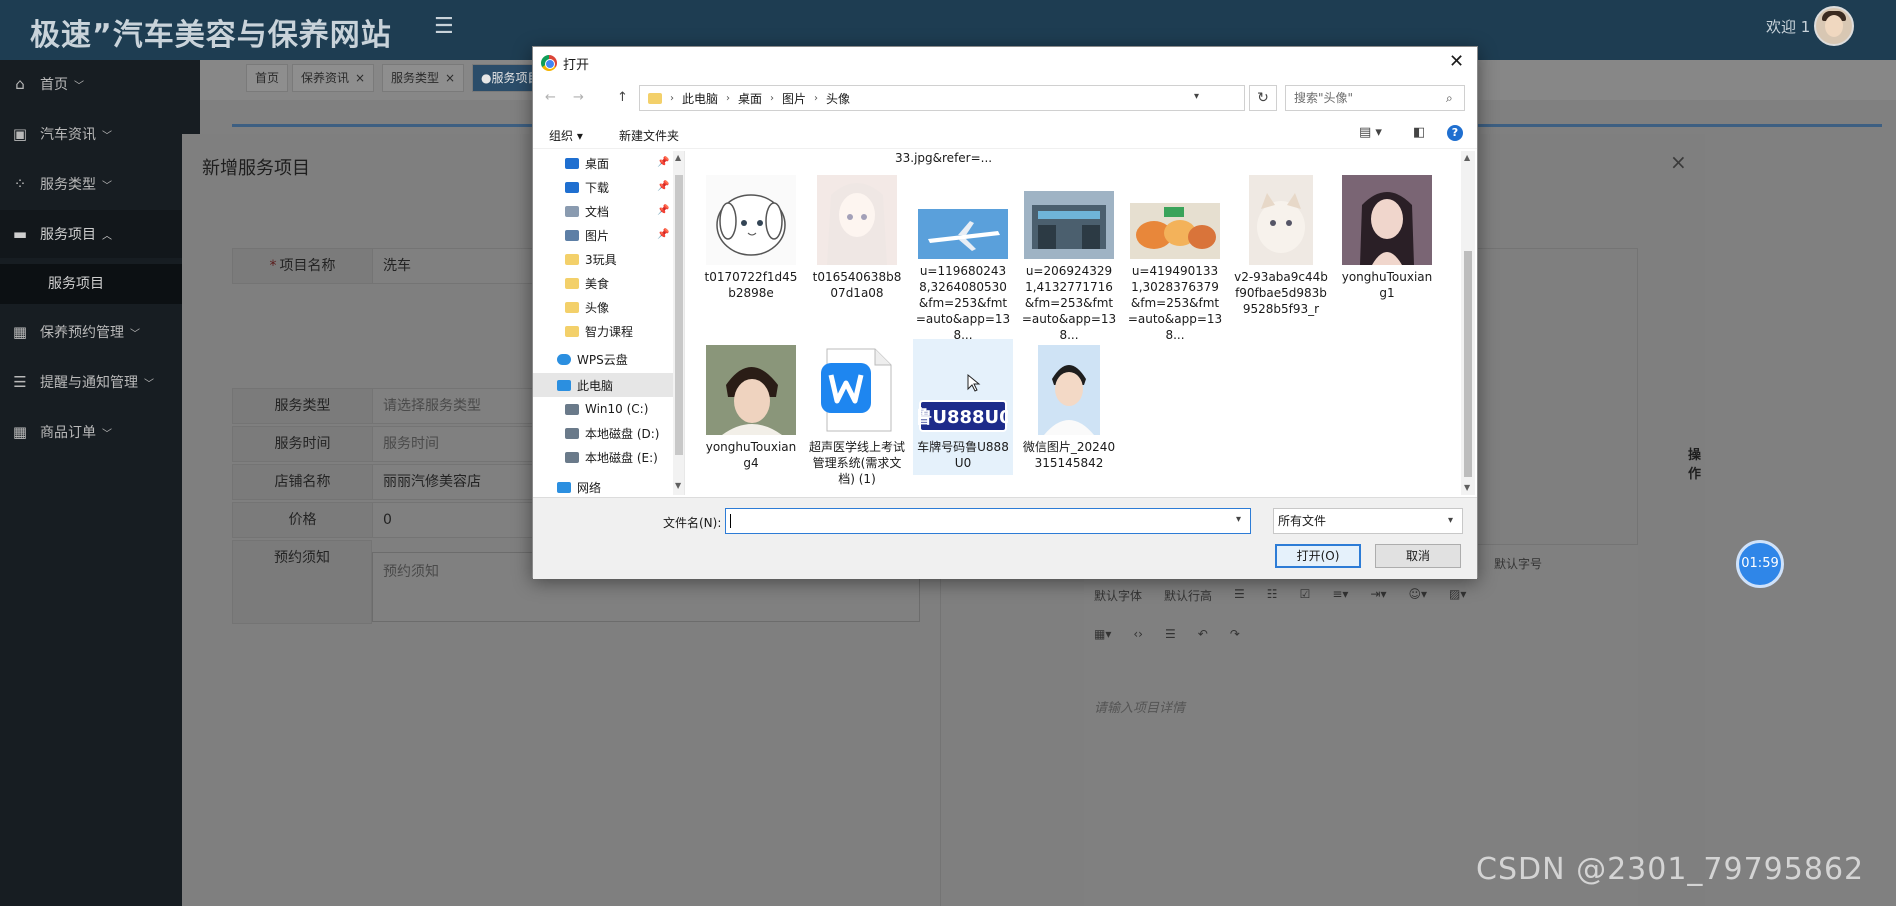  What do you see at coordinates (1118, 595) in the screenshot?
I see `font-family-select: 默认字体` at bounding box center [1118, 595].